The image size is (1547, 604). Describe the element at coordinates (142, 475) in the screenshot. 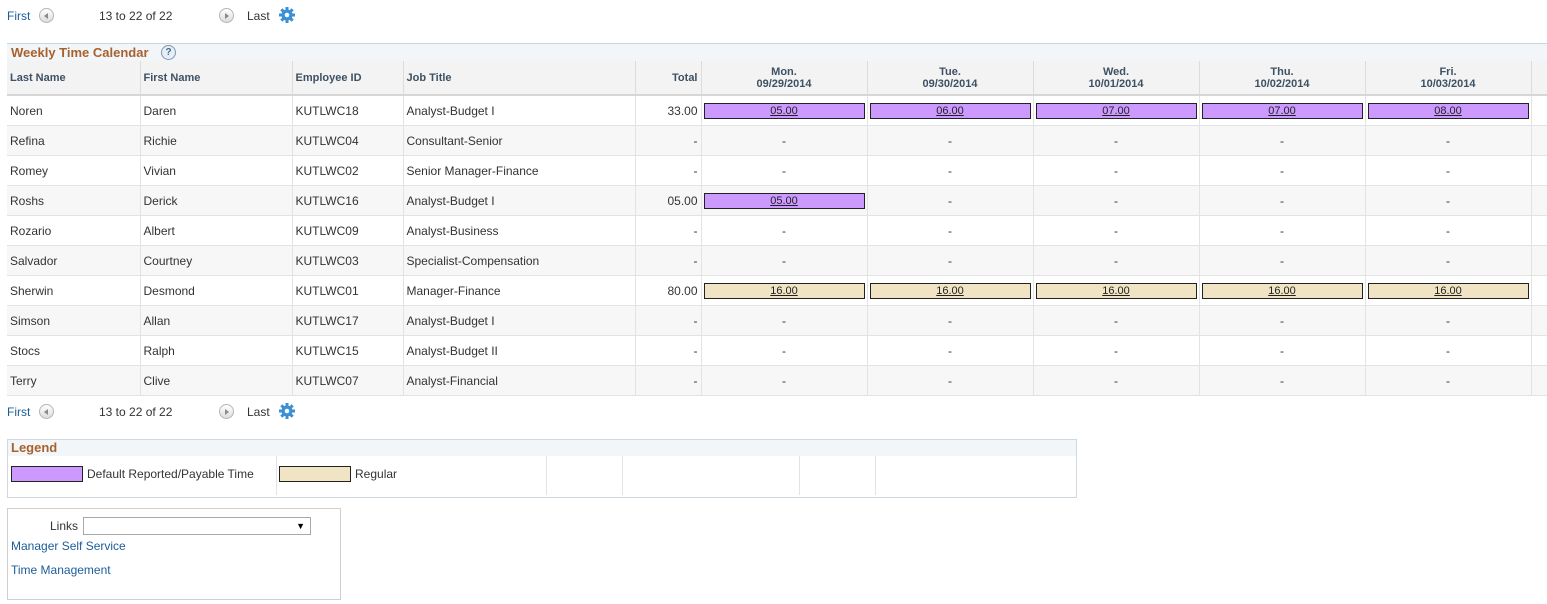

I see `legend-item-default: Default Reported/Payable Time` at that location.